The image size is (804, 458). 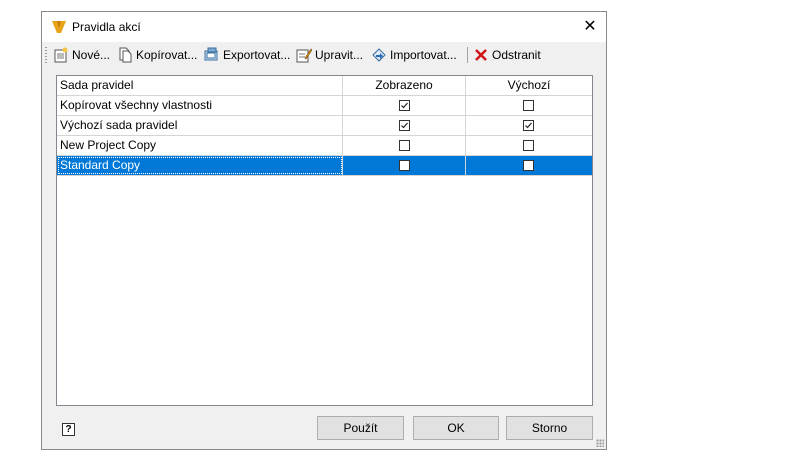 What do you see at coordinates (324, 27) in the screenshot?
I see `title-bar: Pravidla akcí ✕` at bounding box center [324, 27].